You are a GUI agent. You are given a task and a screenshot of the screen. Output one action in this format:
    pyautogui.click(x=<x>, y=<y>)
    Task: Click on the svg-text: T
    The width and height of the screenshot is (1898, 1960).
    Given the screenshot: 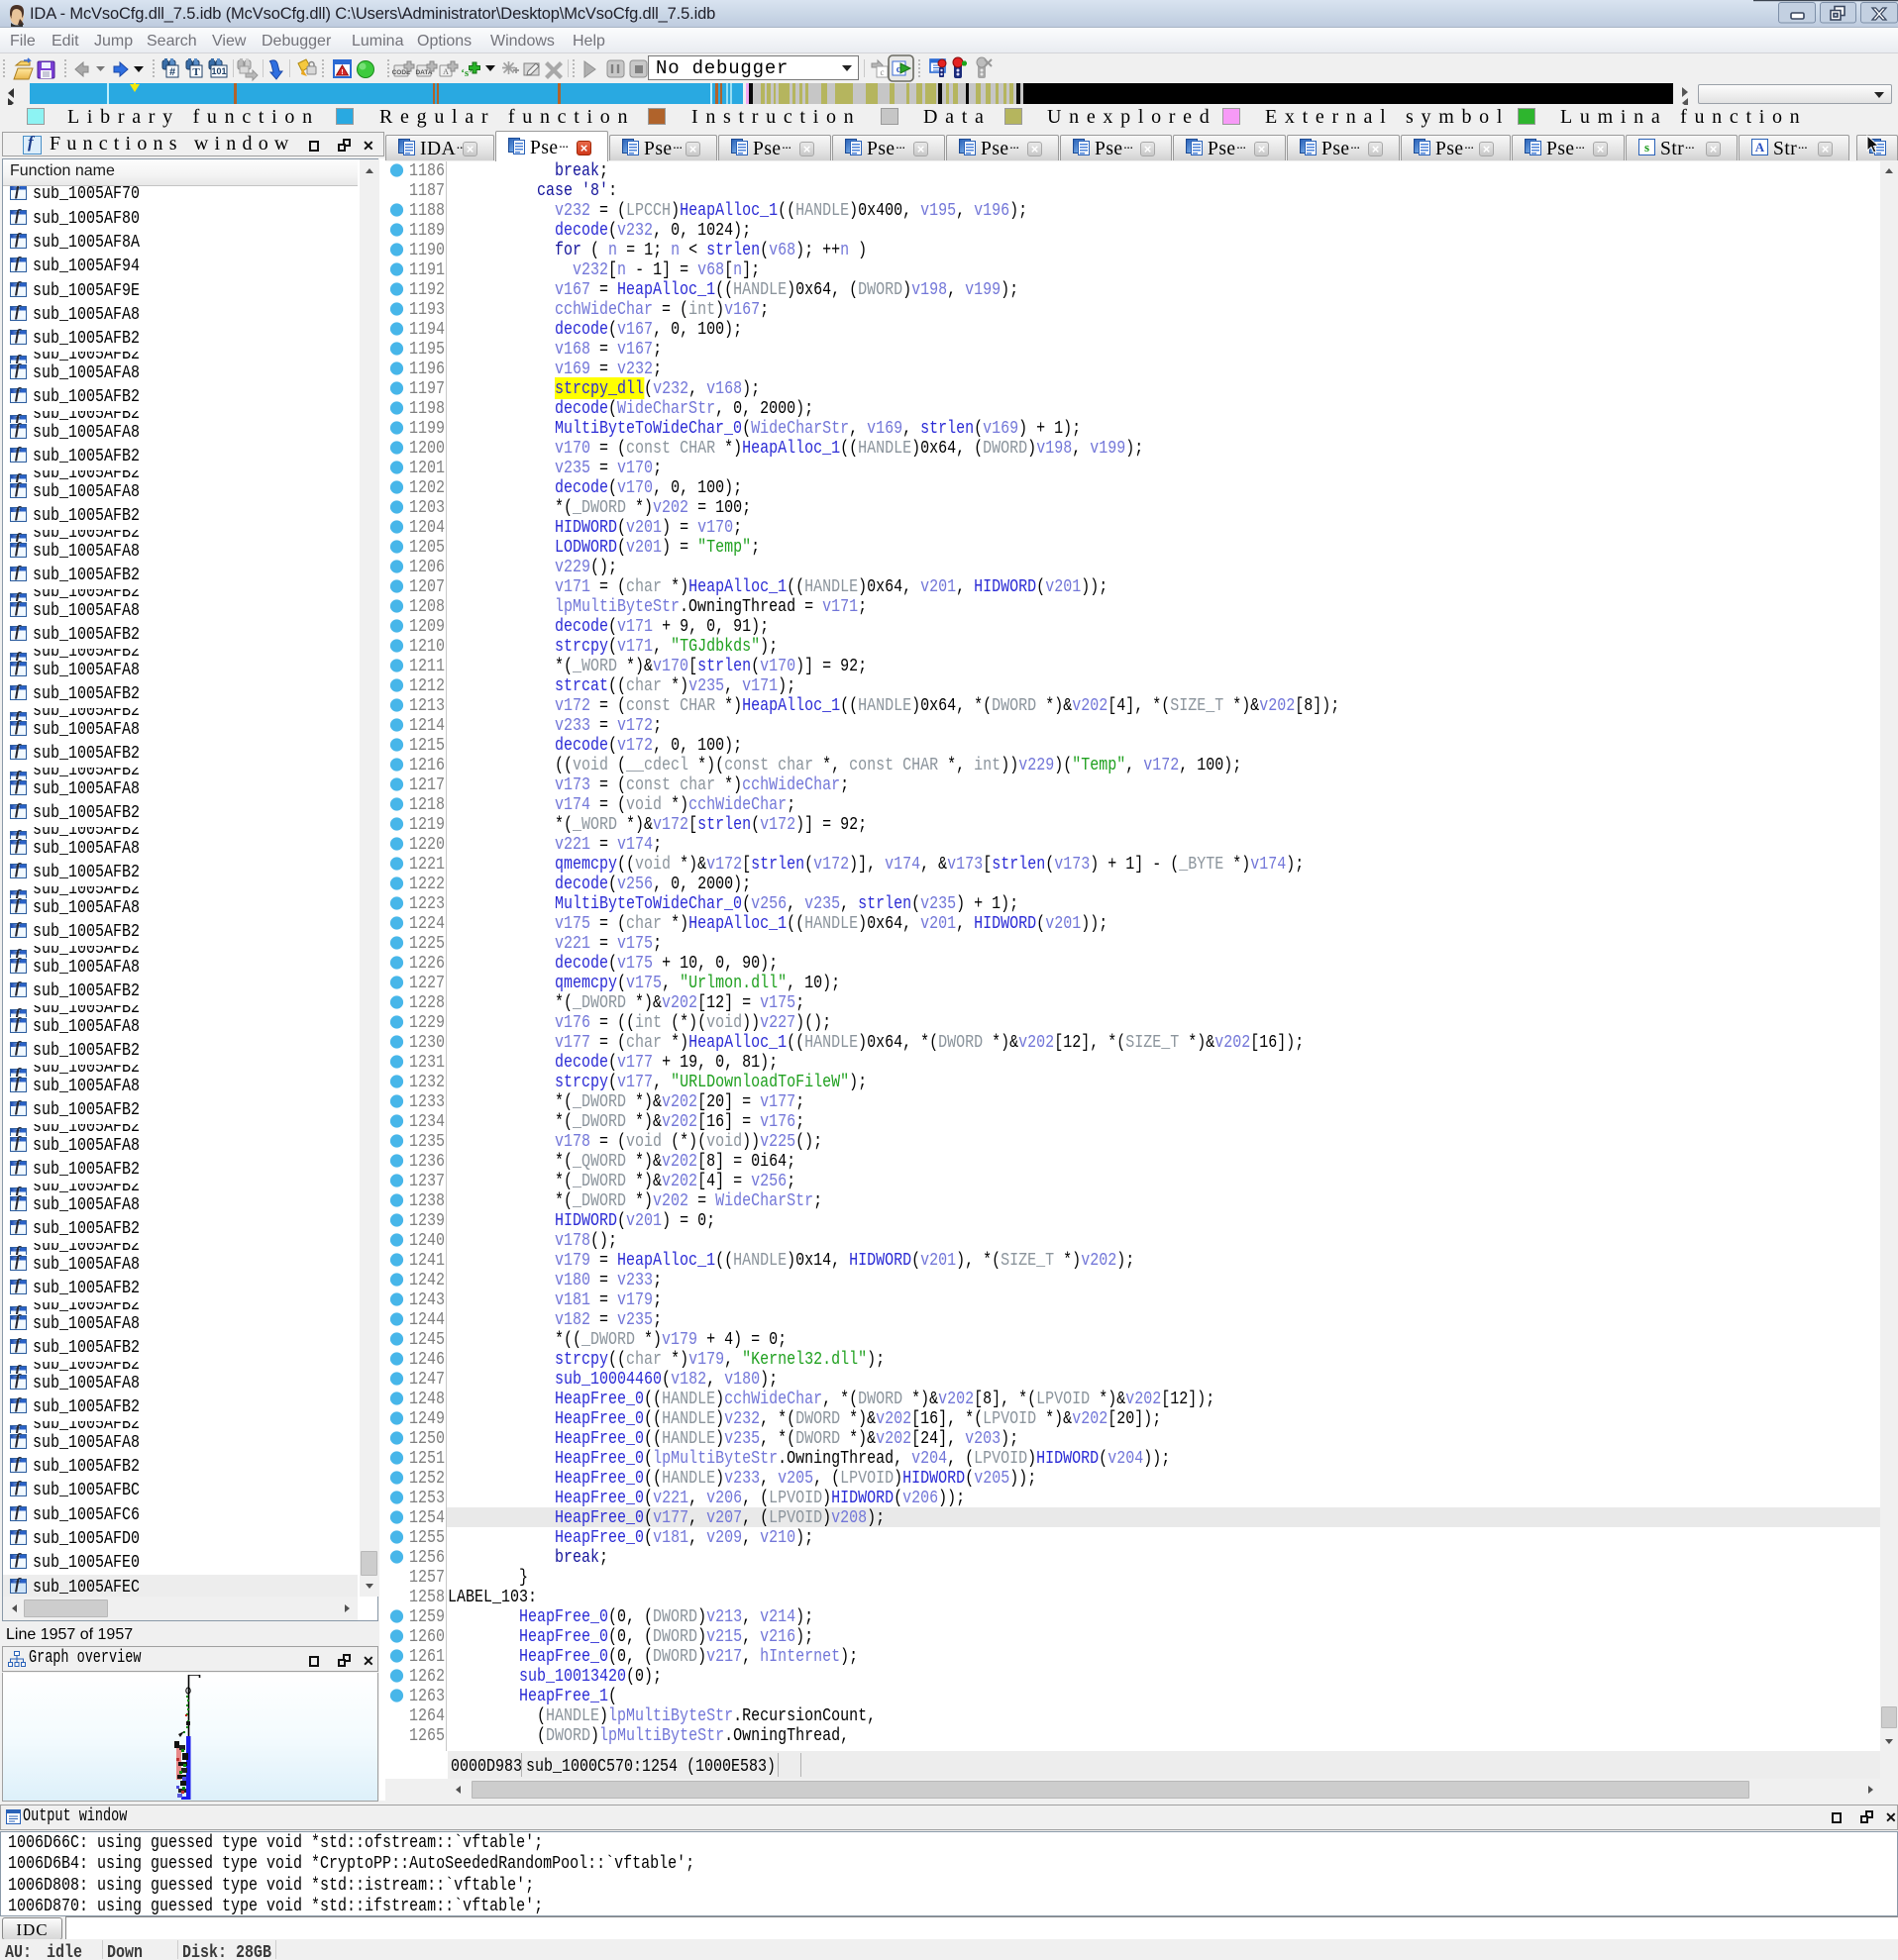 What is the action you would take?
    pyautogui.click(x=196, y=72)
    